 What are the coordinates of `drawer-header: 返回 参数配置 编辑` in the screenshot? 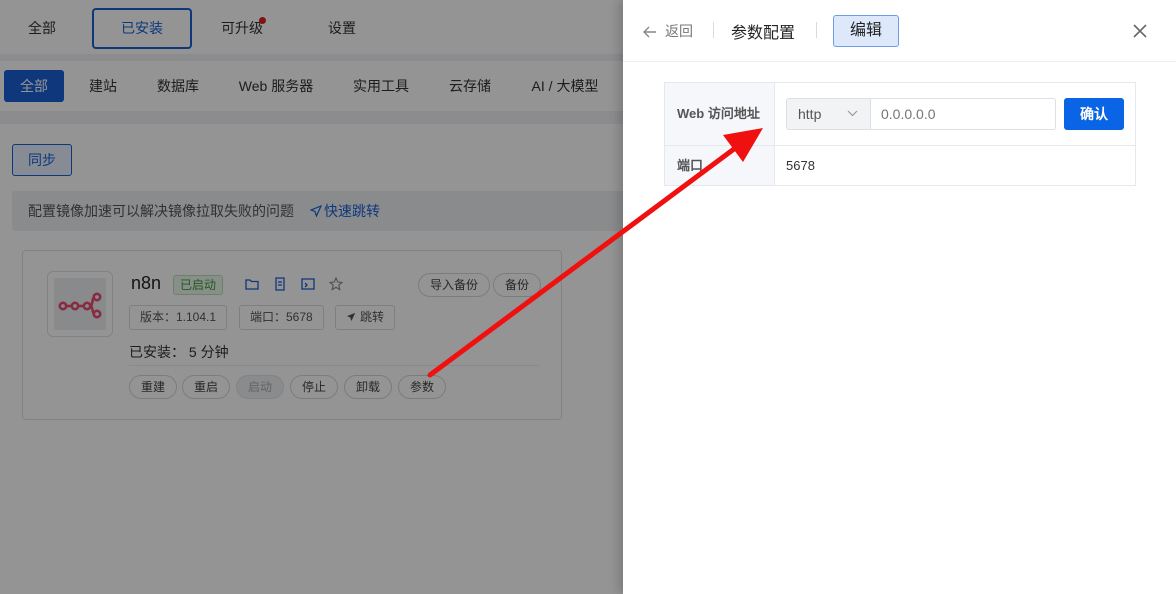 It's located at (899, 31).